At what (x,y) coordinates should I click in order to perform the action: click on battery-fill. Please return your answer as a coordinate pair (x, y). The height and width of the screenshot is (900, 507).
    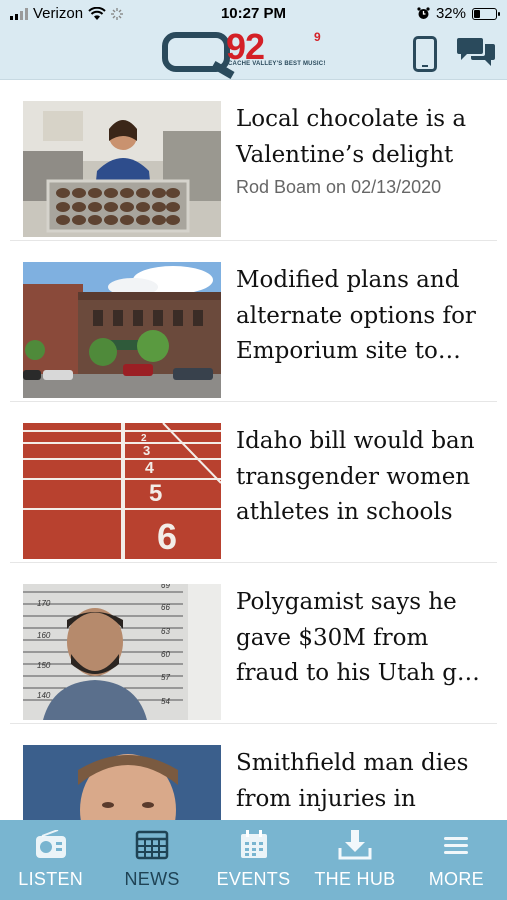
    Looking at the image, I should click on (477, 13).